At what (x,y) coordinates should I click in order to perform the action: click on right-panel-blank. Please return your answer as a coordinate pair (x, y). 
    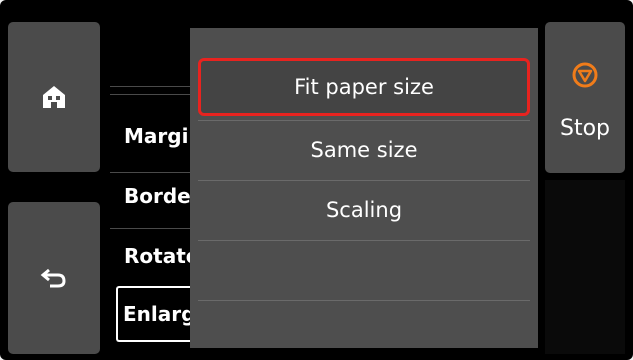
    Looking at the image, I should click on (585, 267).